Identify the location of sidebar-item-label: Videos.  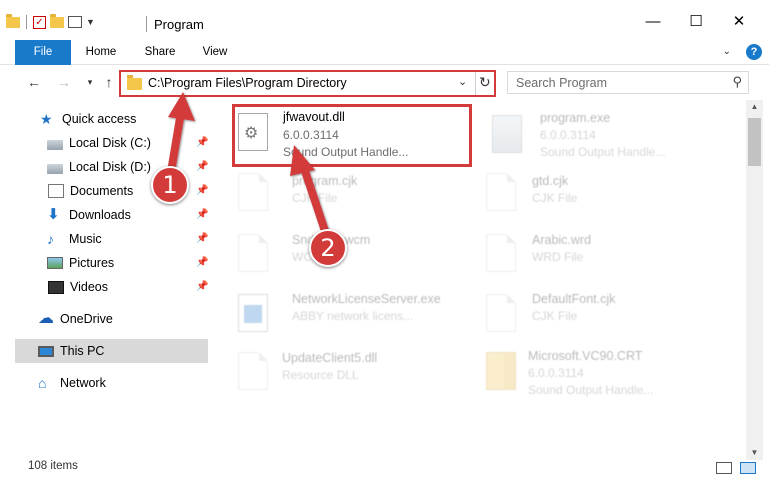
(89, 287).